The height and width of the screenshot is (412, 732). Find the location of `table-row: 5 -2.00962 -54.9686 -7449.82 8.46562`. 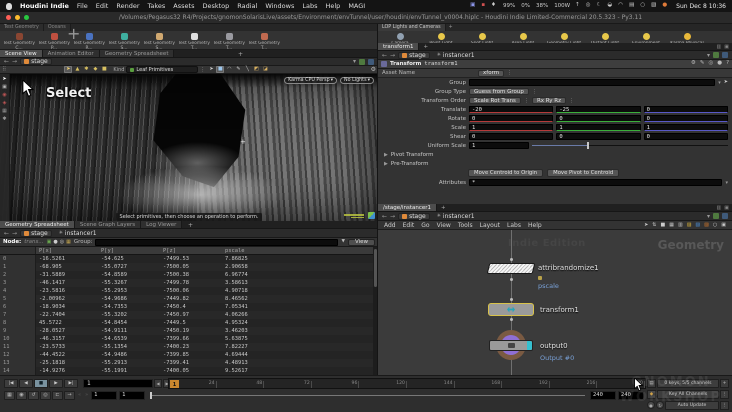

table-row: 5 -2.00962 -54.9686 -7449.82 8.46562 is located at coordinates (189, 299).